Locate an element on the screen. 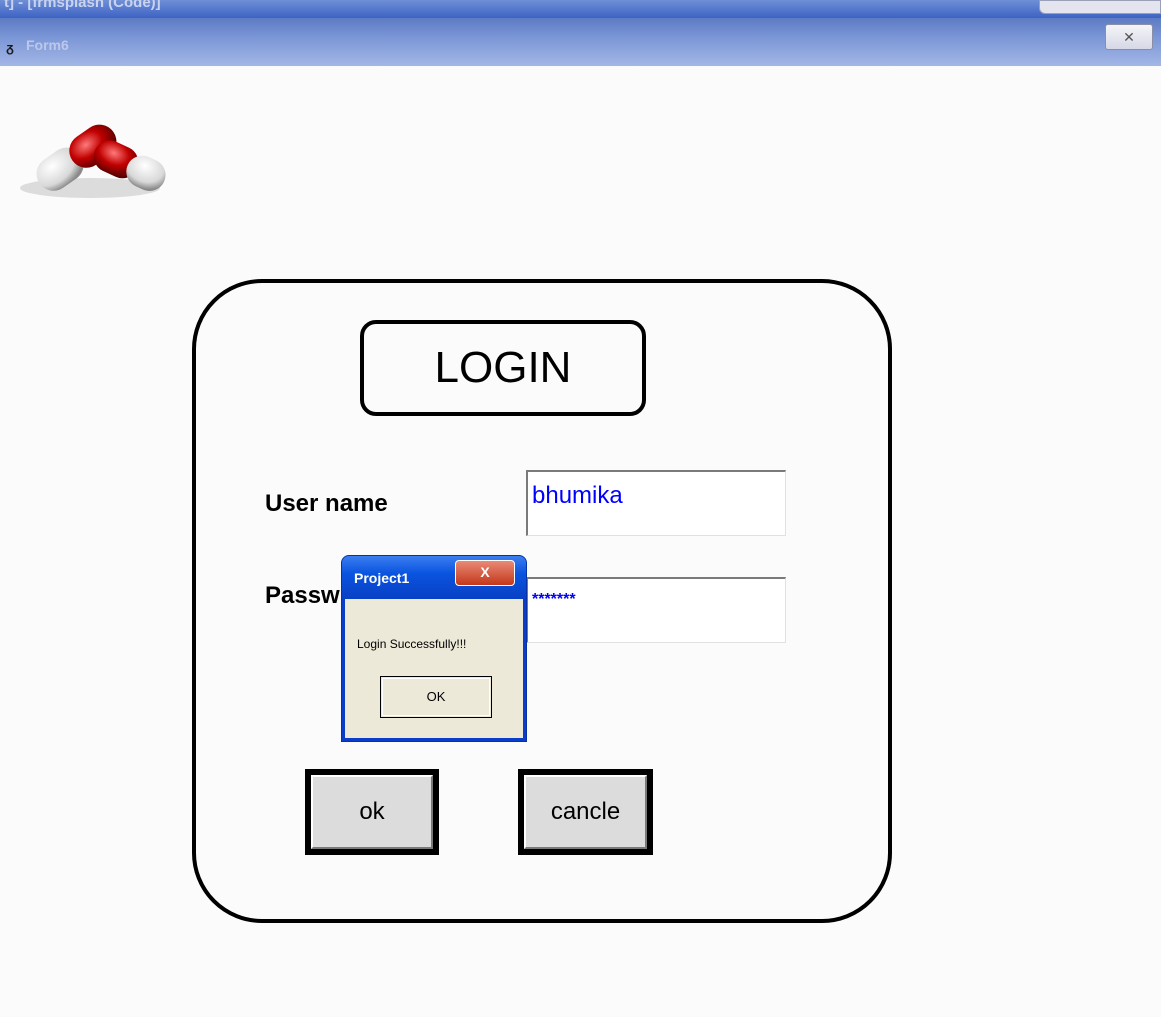 This screenshot has height=1017, width=1161. password-label: Passw is located at coordinates (302, 595).